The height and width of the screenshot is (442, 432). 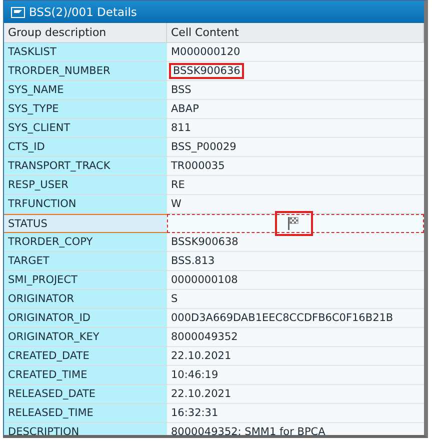 What do you see at coordinates (85, 394) in the screenshot?
I see `row-label: RELEASED_DATE` at bounding box center [85, 394].